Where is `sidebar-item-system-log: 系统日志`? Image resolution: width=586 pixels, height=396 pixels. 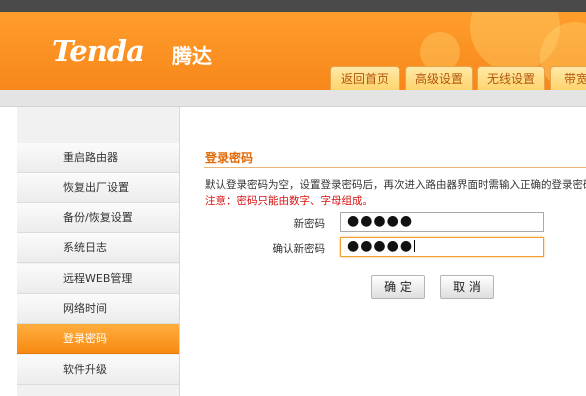 sidebar-item-system-log: 系统日志 is located at coordinates (98, 248).